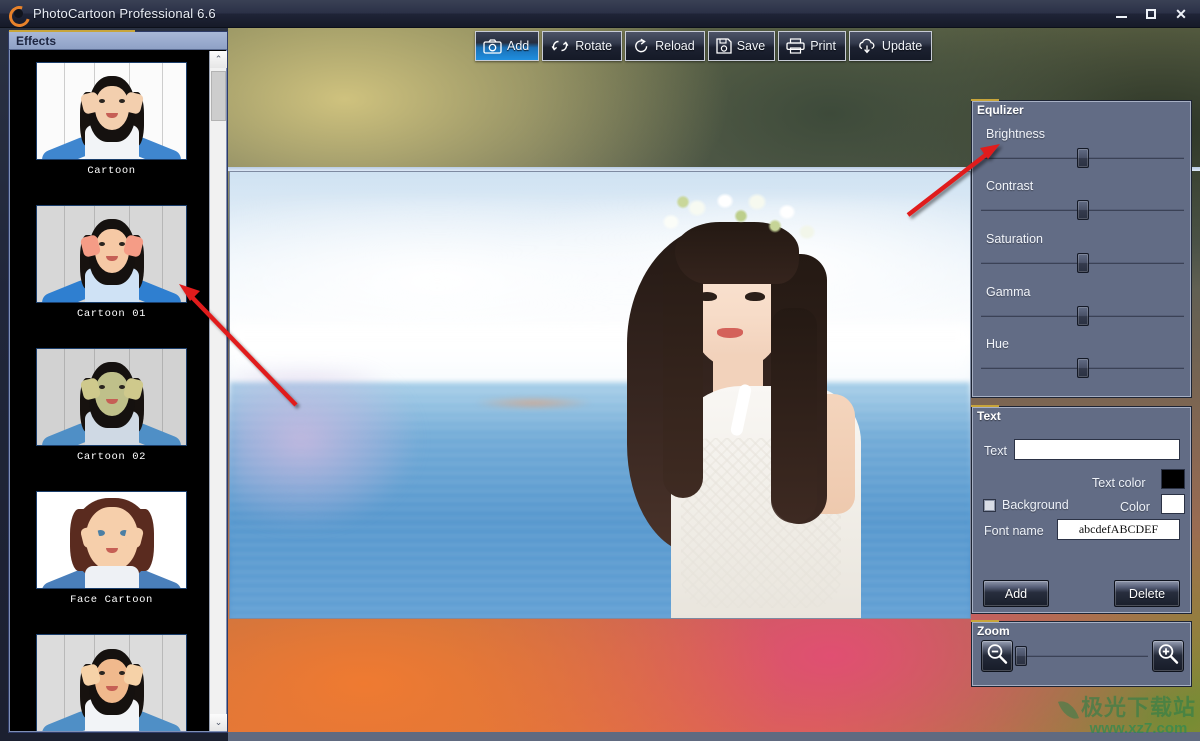  I want to click on contrast-label: Contrast, so click(1010, 186).